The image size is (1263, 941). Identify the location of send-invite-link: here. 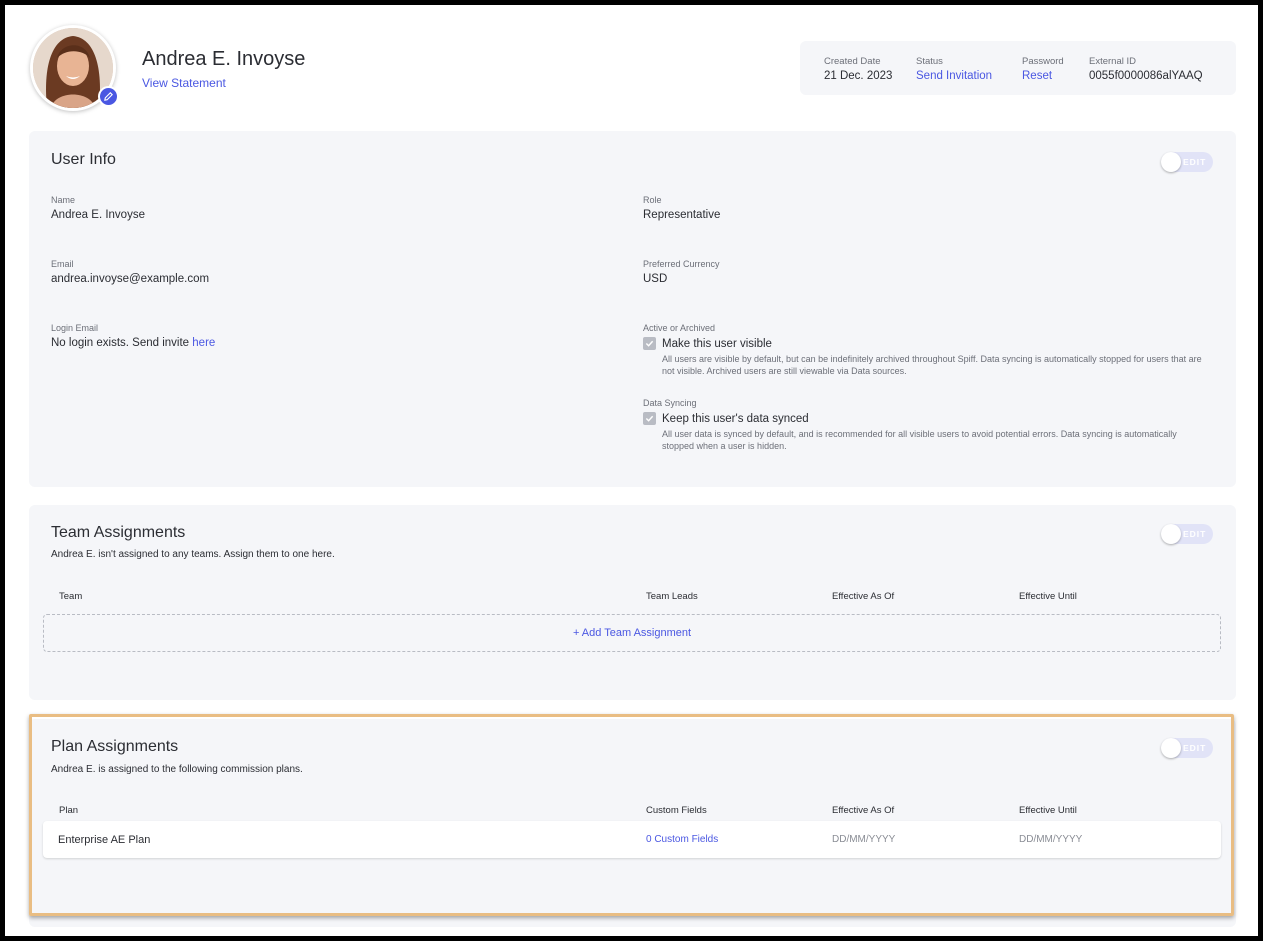
(203, 343).